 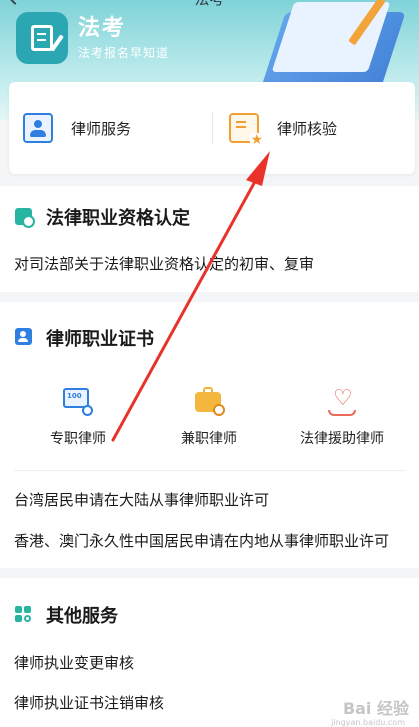 What do you see at coordinates (82, 616) in the screenshot?
I see `section-title: 其他服务` at bounding box center [82, 616].